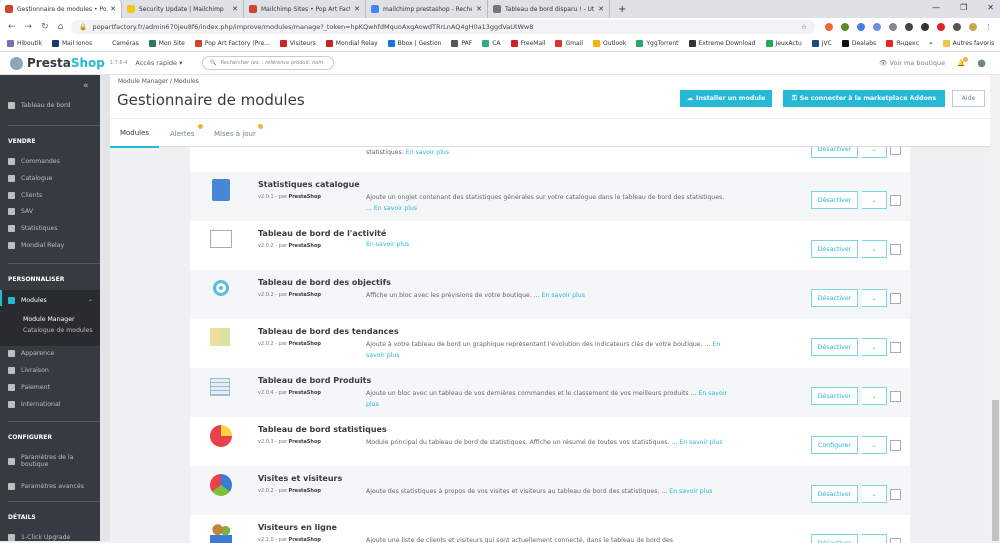  What do you see at coordinates (49, 319) in the screenshot?
I see `sidebar-subitem-module-manager: Module Manager` at bounding box center [49, 319].